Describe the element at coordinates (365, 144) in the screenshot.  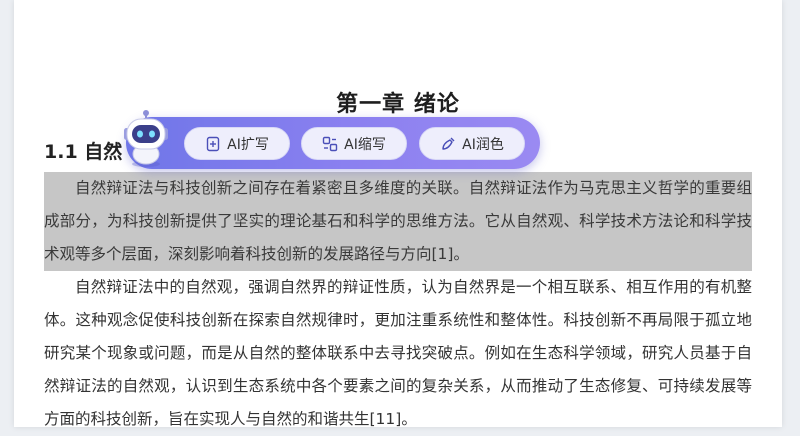
I see `ai-shrink-label: AI缩写` at that location.